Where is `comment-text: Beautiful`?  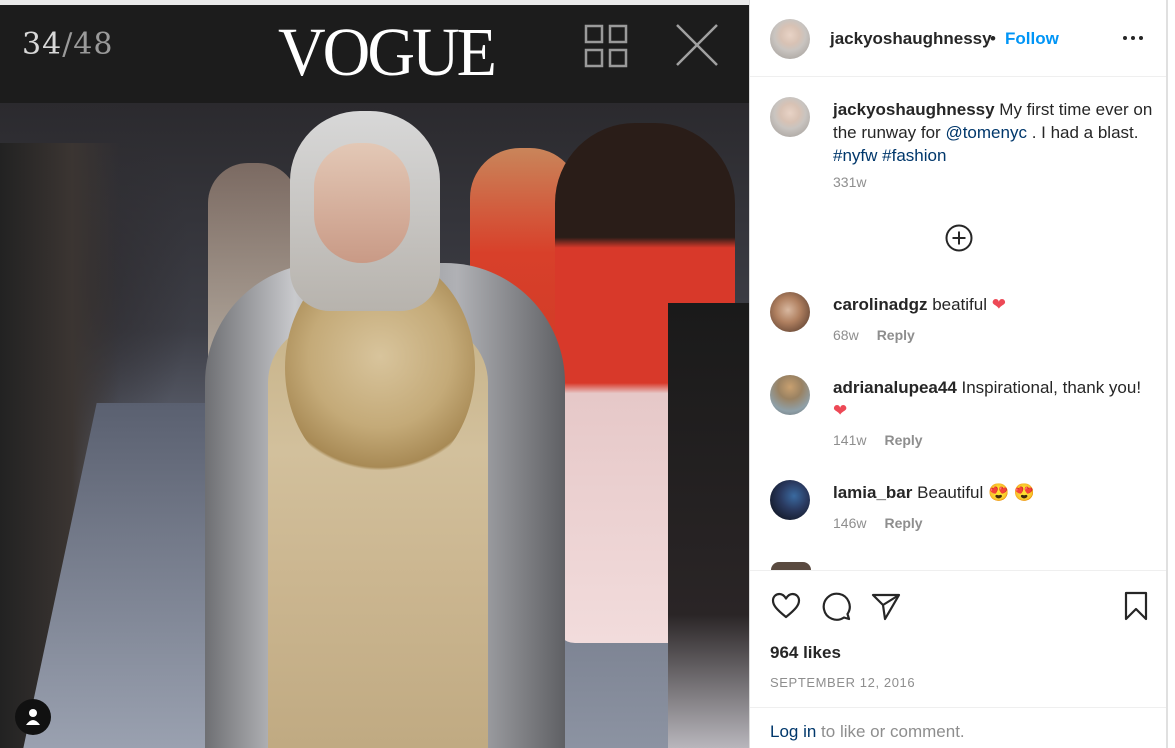
comment-text: Beautiful is located at coordinates (950, 492).